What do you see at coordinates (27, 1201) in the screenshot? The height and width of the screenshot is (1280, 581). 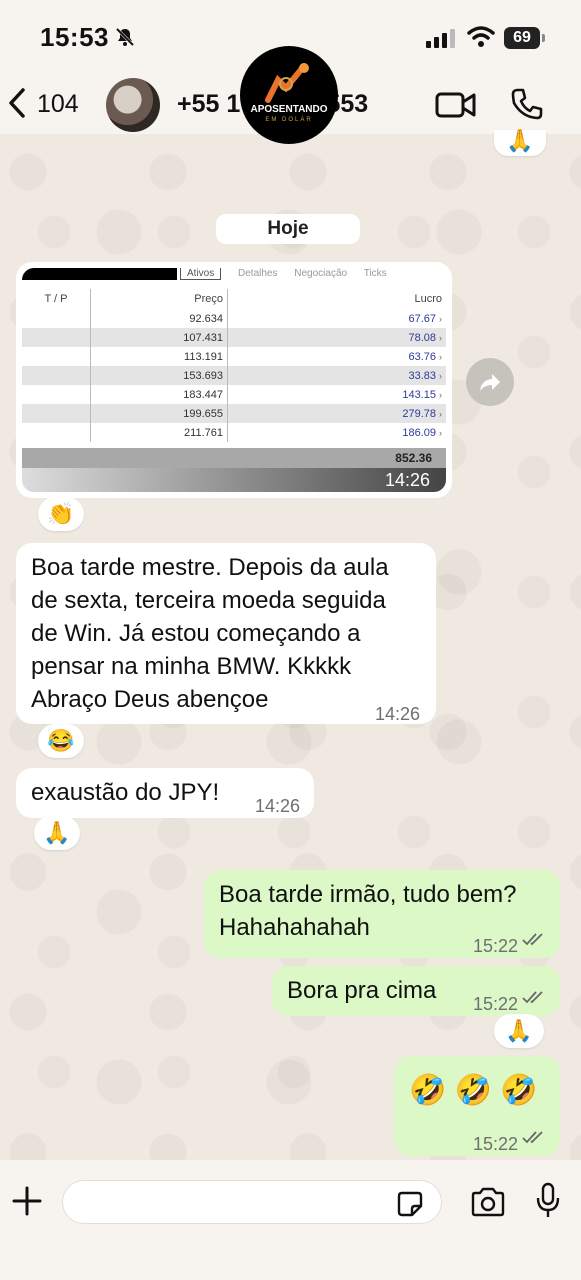 I see `attach-plus-icon` at bounding box center [27, 1201].